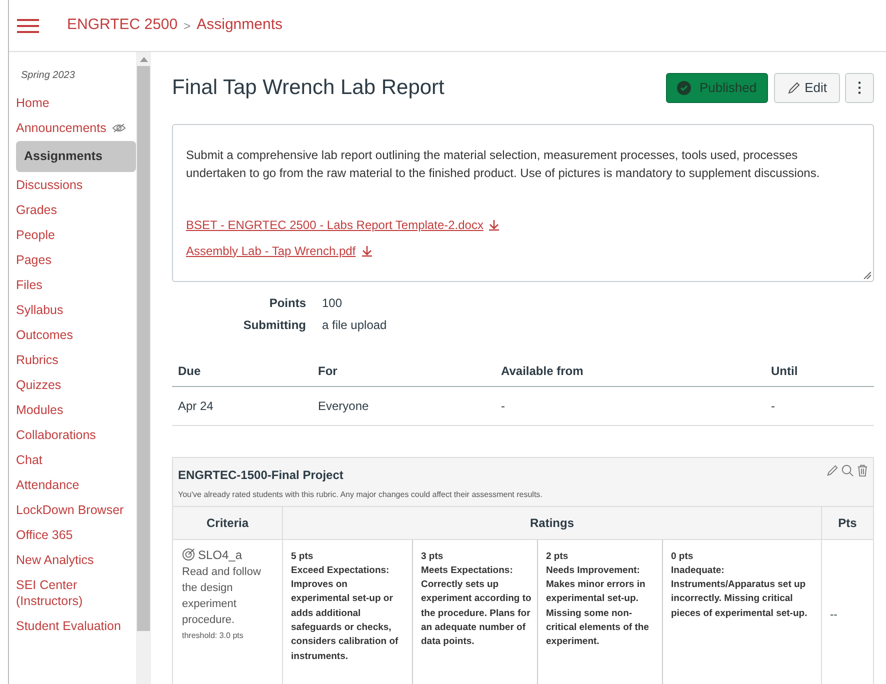 The width and height of the screenshot is (886, 684). Describe the element at coordinates (558, 557) in the screenshot. I see `rating-points: 2 pts` at that location.